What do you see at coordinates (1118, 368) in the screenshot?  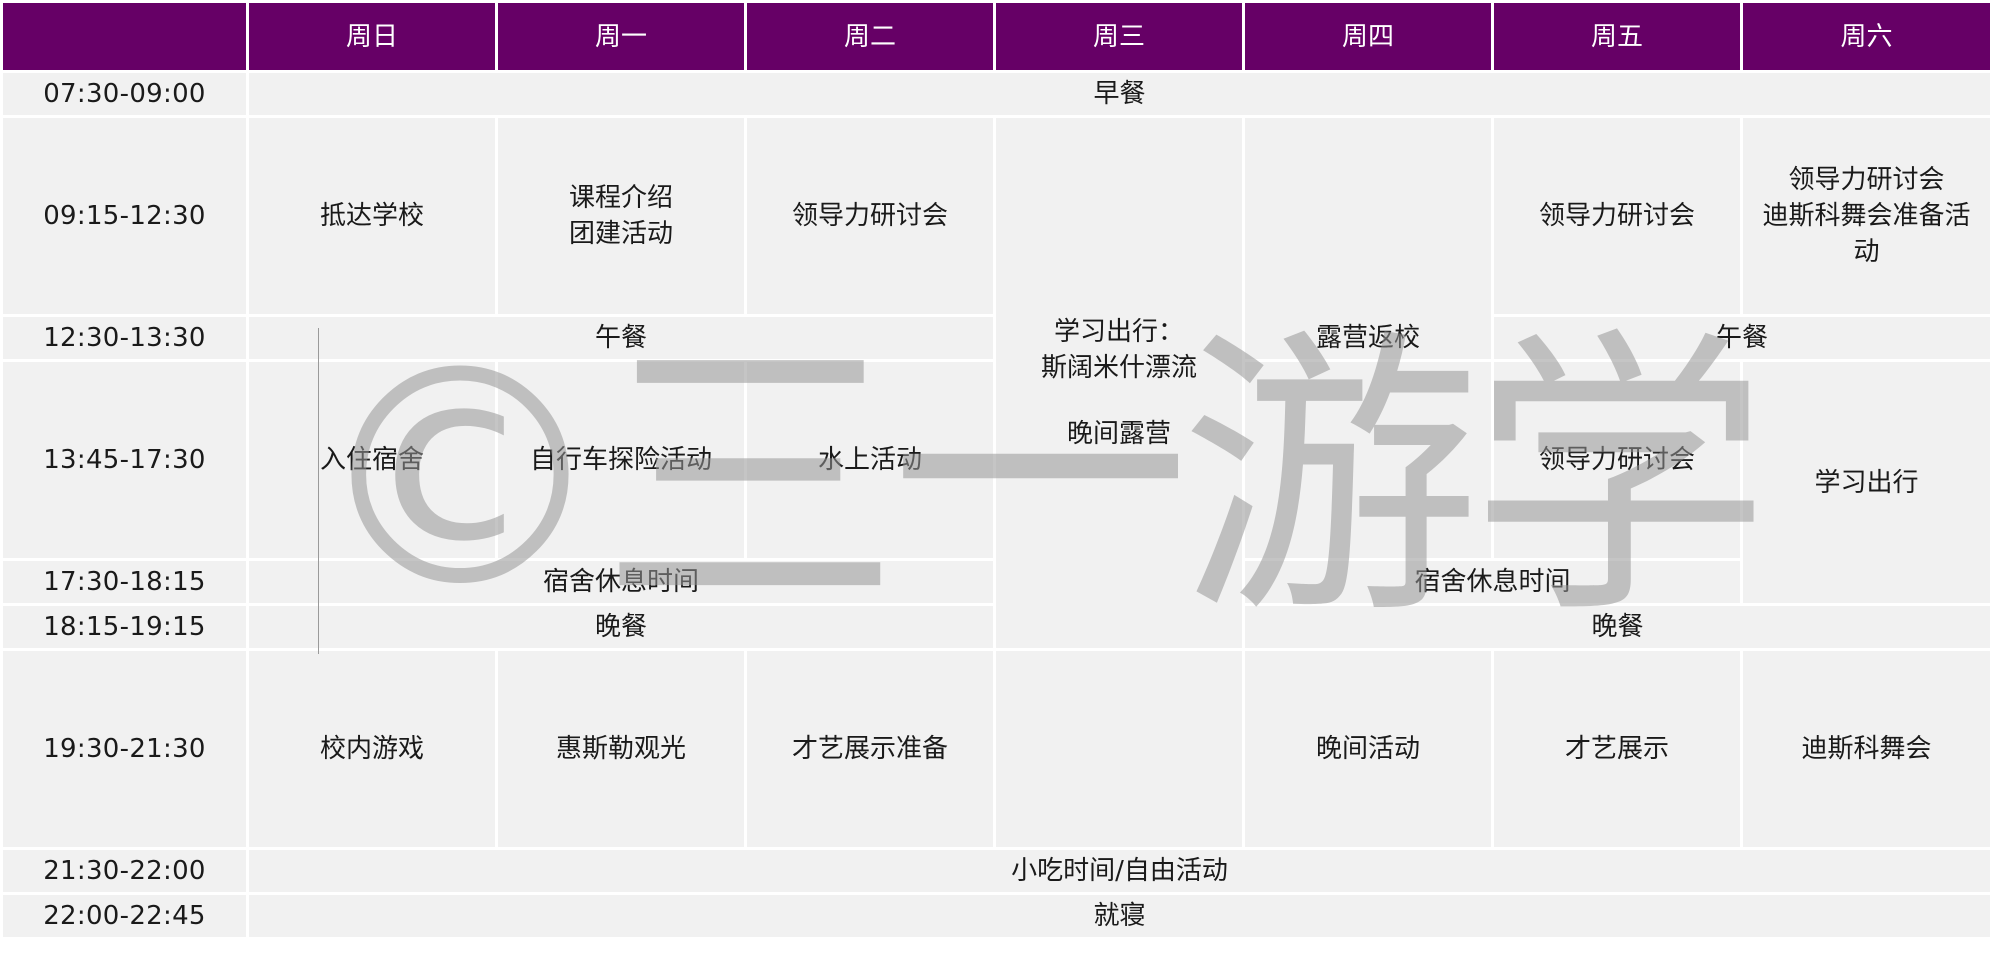 I see `wednesday-trip-line-2: 斯阔米什漂流` at bounding box center [1118, 368].